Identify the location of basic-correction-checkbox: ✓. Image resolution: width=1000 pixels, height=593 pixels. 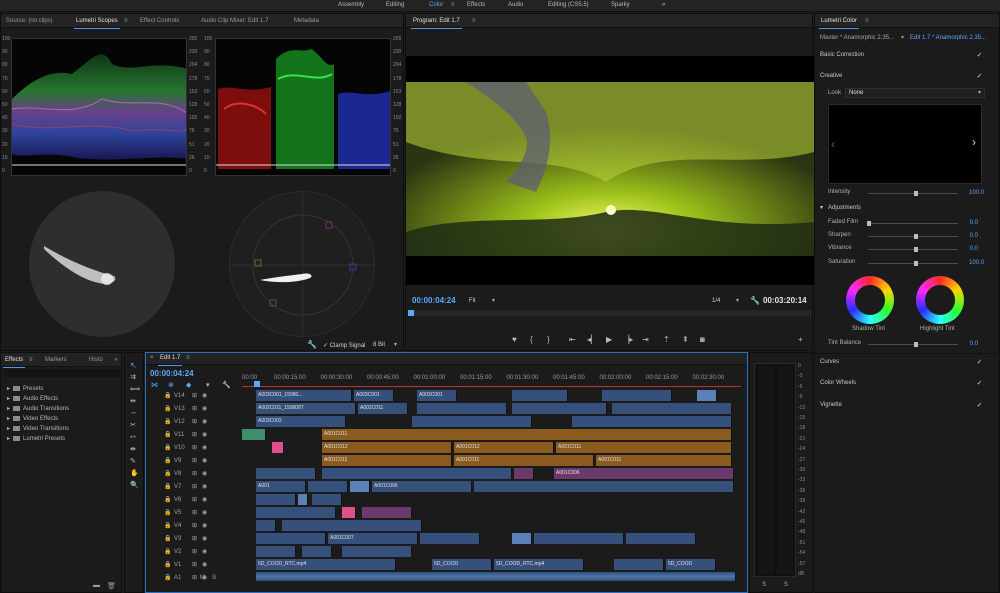
(979, 55).